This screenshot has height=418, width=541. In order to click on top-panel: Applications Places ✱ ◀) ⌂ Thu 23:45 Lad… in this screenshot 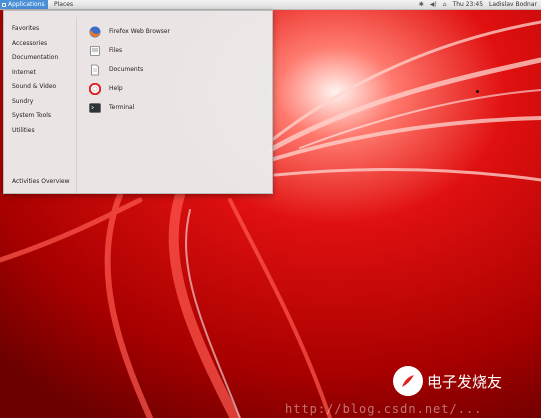, I will do `click(270, 5)`.